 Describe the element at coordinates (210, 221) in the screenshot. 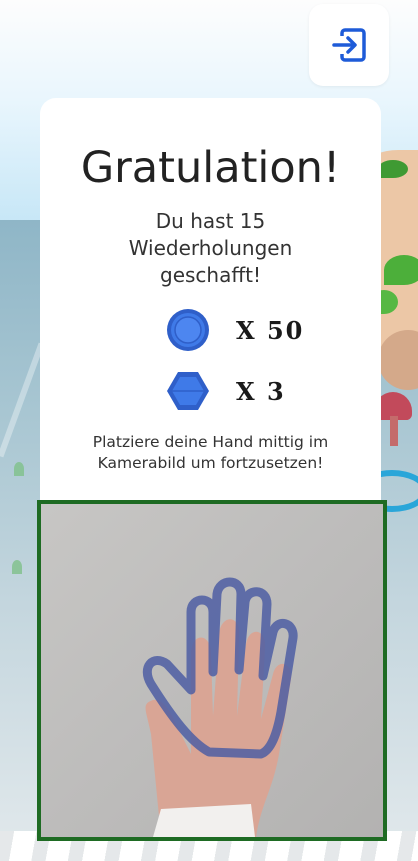

I see `message-line: Du hast 15` at that location.